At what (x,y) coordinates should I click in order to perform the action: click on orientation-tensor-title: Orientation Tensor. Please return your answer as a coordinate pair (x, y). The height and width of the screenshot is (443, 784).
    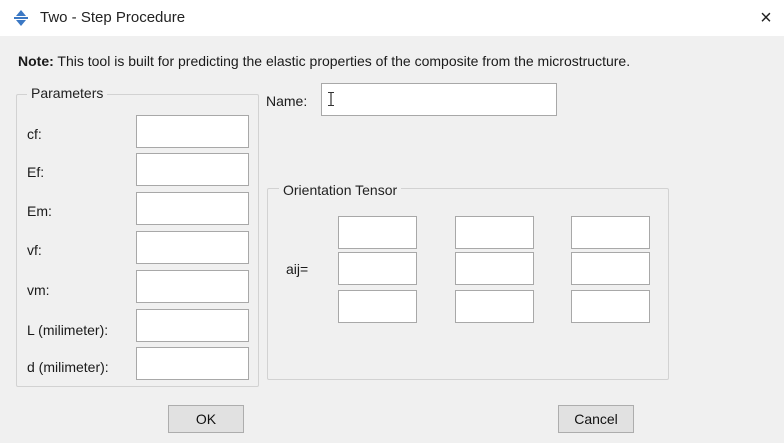
    Looking at the image, I should click on (340, 190).